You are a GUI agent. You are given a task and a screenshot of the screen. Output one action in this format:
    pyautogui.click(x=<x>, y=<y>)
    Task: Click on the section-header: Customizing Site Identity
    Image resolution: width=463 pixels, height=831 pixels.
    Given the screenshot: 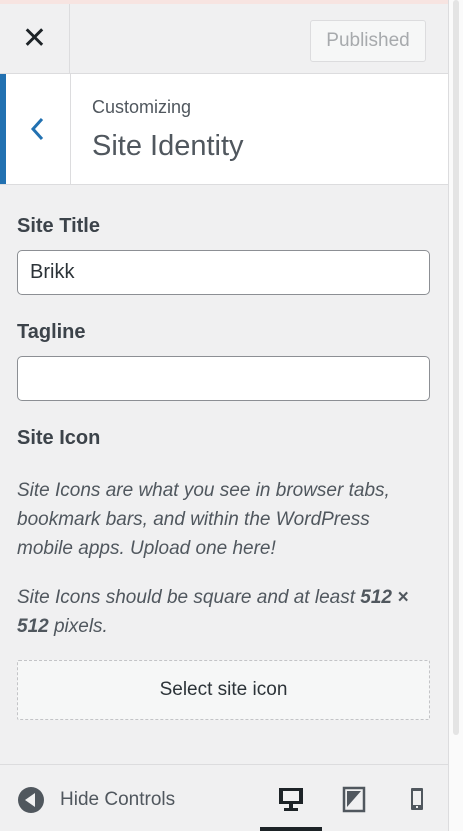 What is the action you would take?
    pyautogui.click(x=224, y=129)
    